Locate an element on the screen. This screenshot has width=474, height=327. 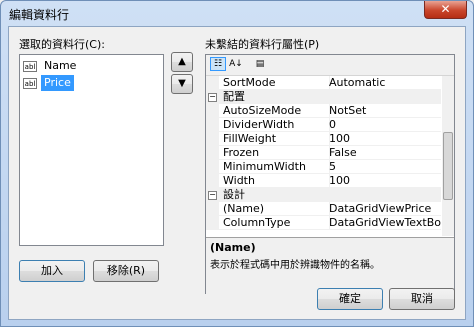
property-row: (Name) DataGridViewPrice is located at coordinates (323, 209).